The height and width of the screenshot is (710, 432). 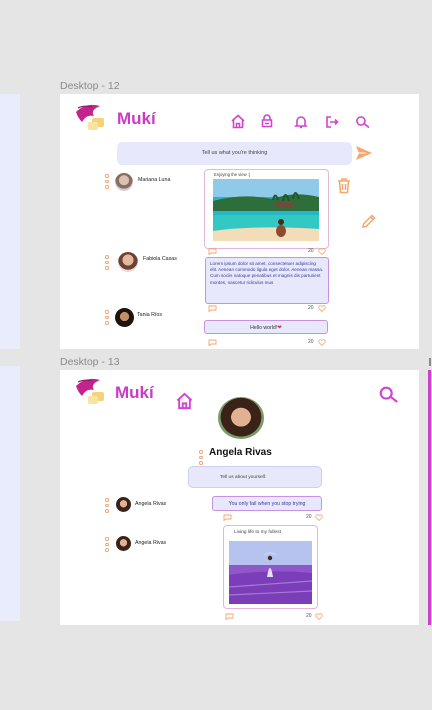 I want to click on profile-avatar, so click(x=241, y=418).